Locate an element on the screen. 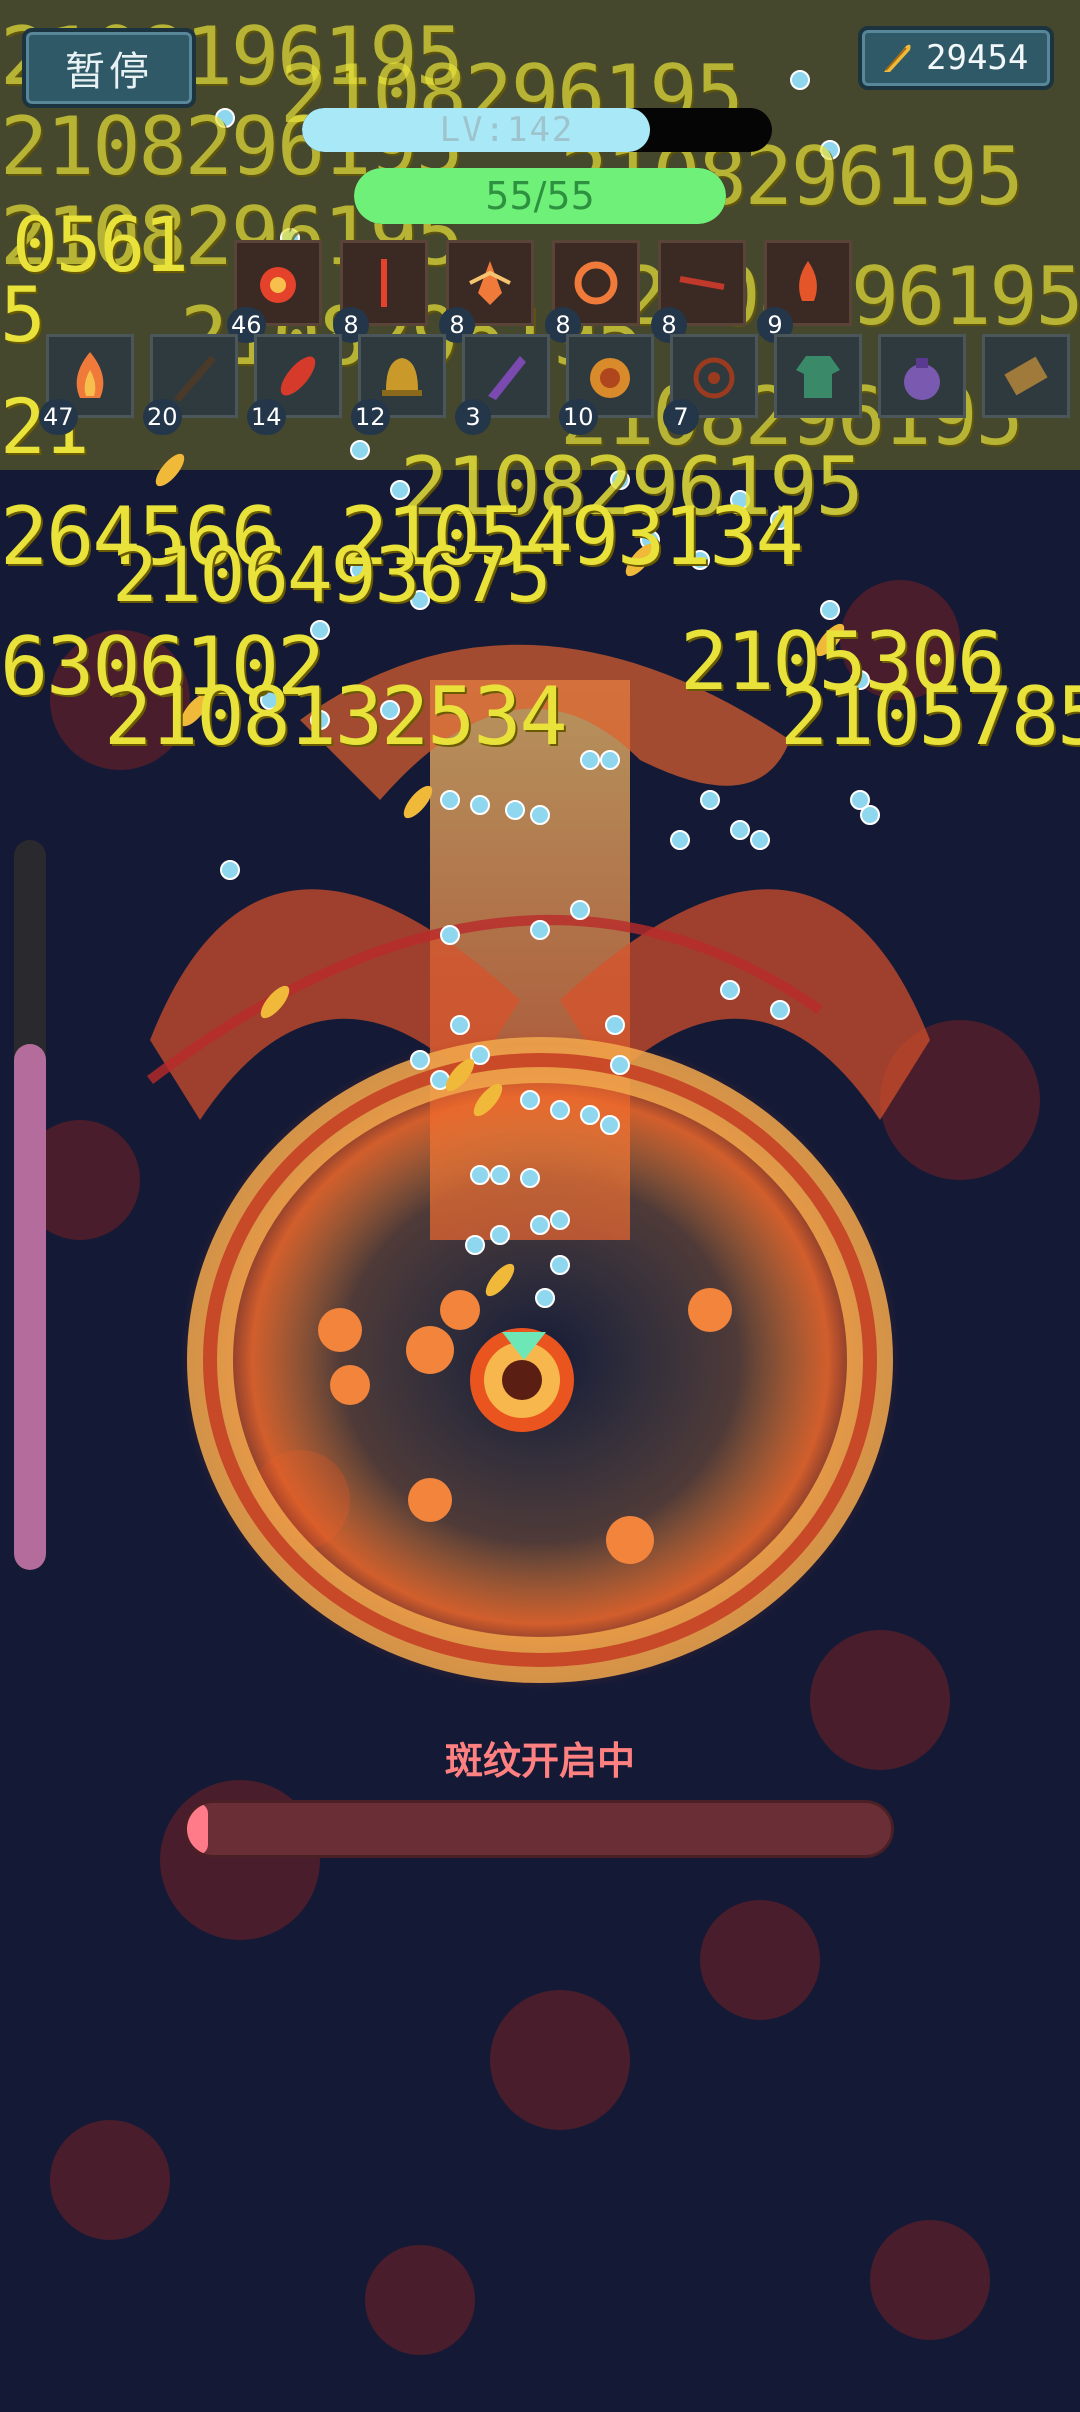 This screenshot has width=1080, height=2412. purple-pouch-icon is located at coordinates (922, 379).